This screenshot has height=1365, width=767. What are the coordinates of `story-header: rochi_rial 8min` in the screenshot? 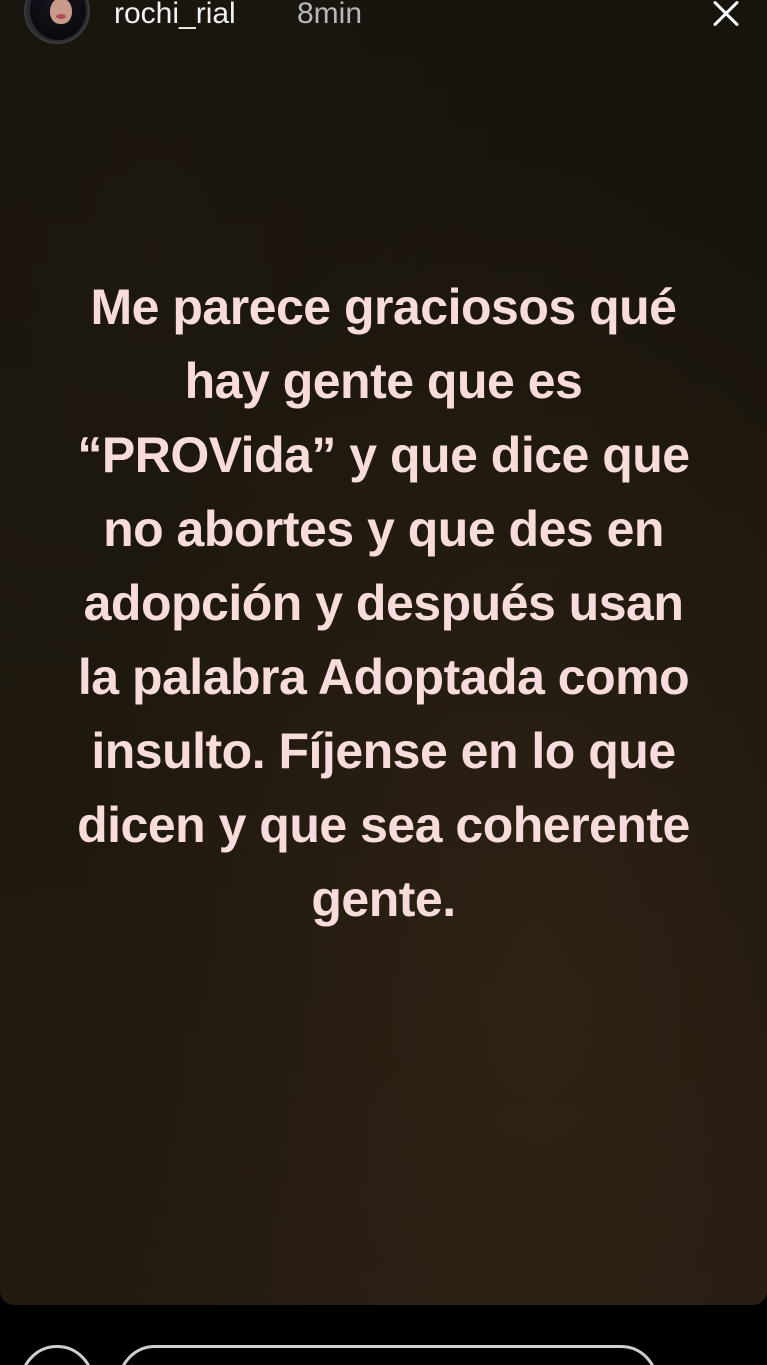 It's located at (383, 30).